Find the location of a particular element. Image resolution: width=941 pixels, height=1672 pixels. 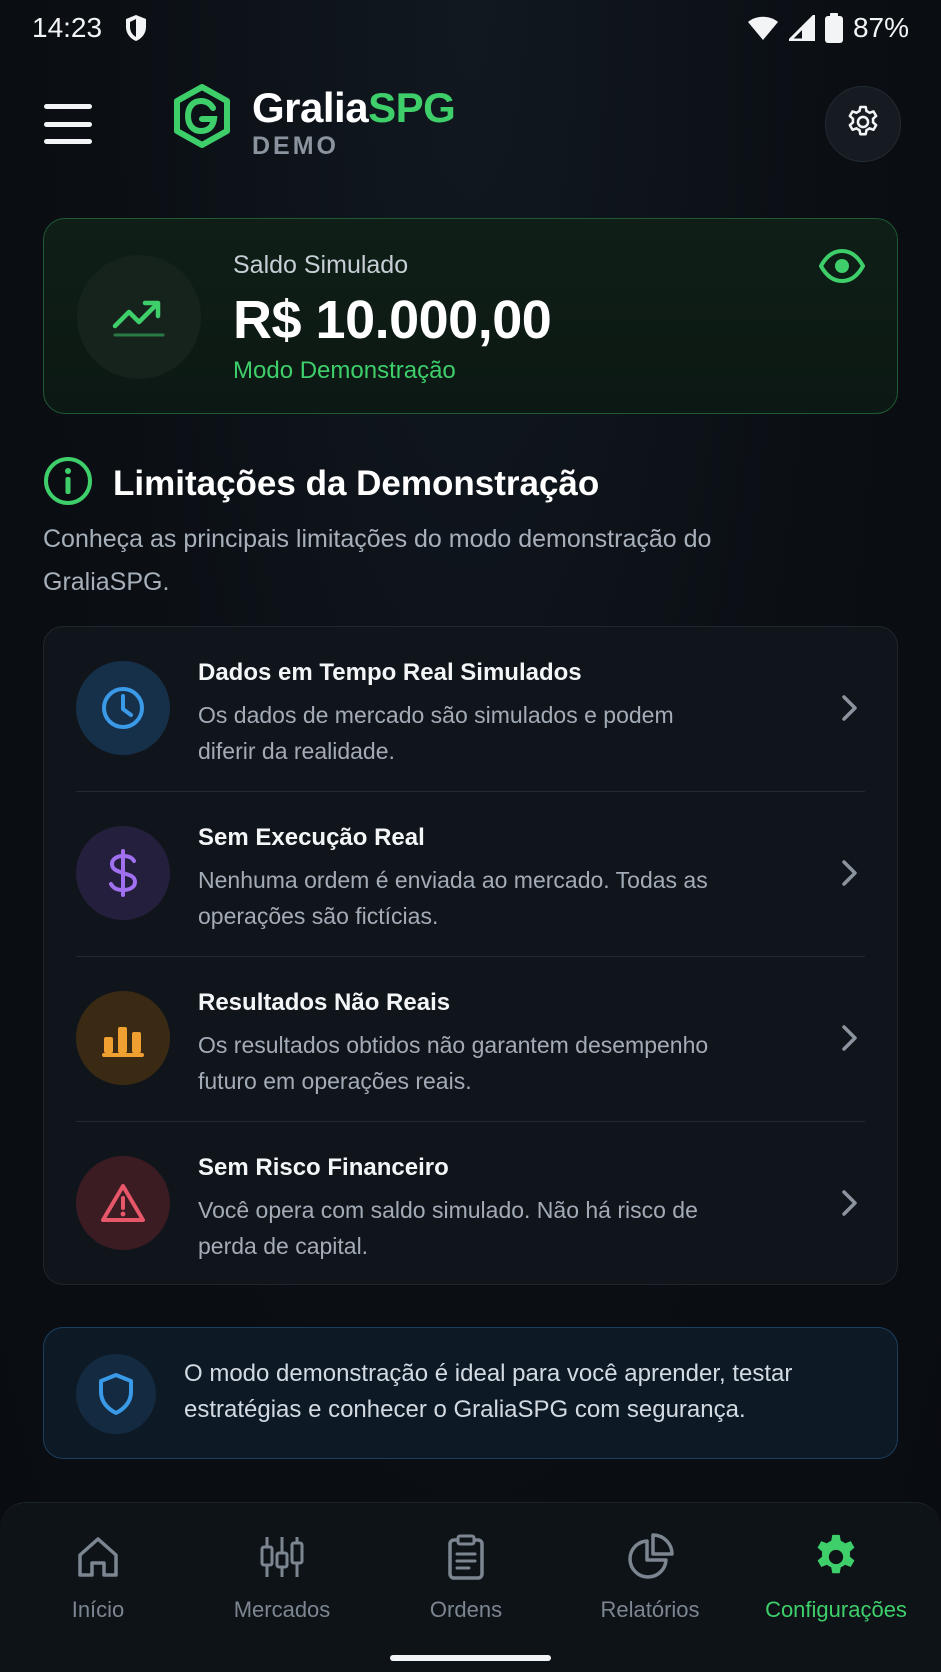

balance-mode: Modo Demonstração is located at coordinates (344, 370).